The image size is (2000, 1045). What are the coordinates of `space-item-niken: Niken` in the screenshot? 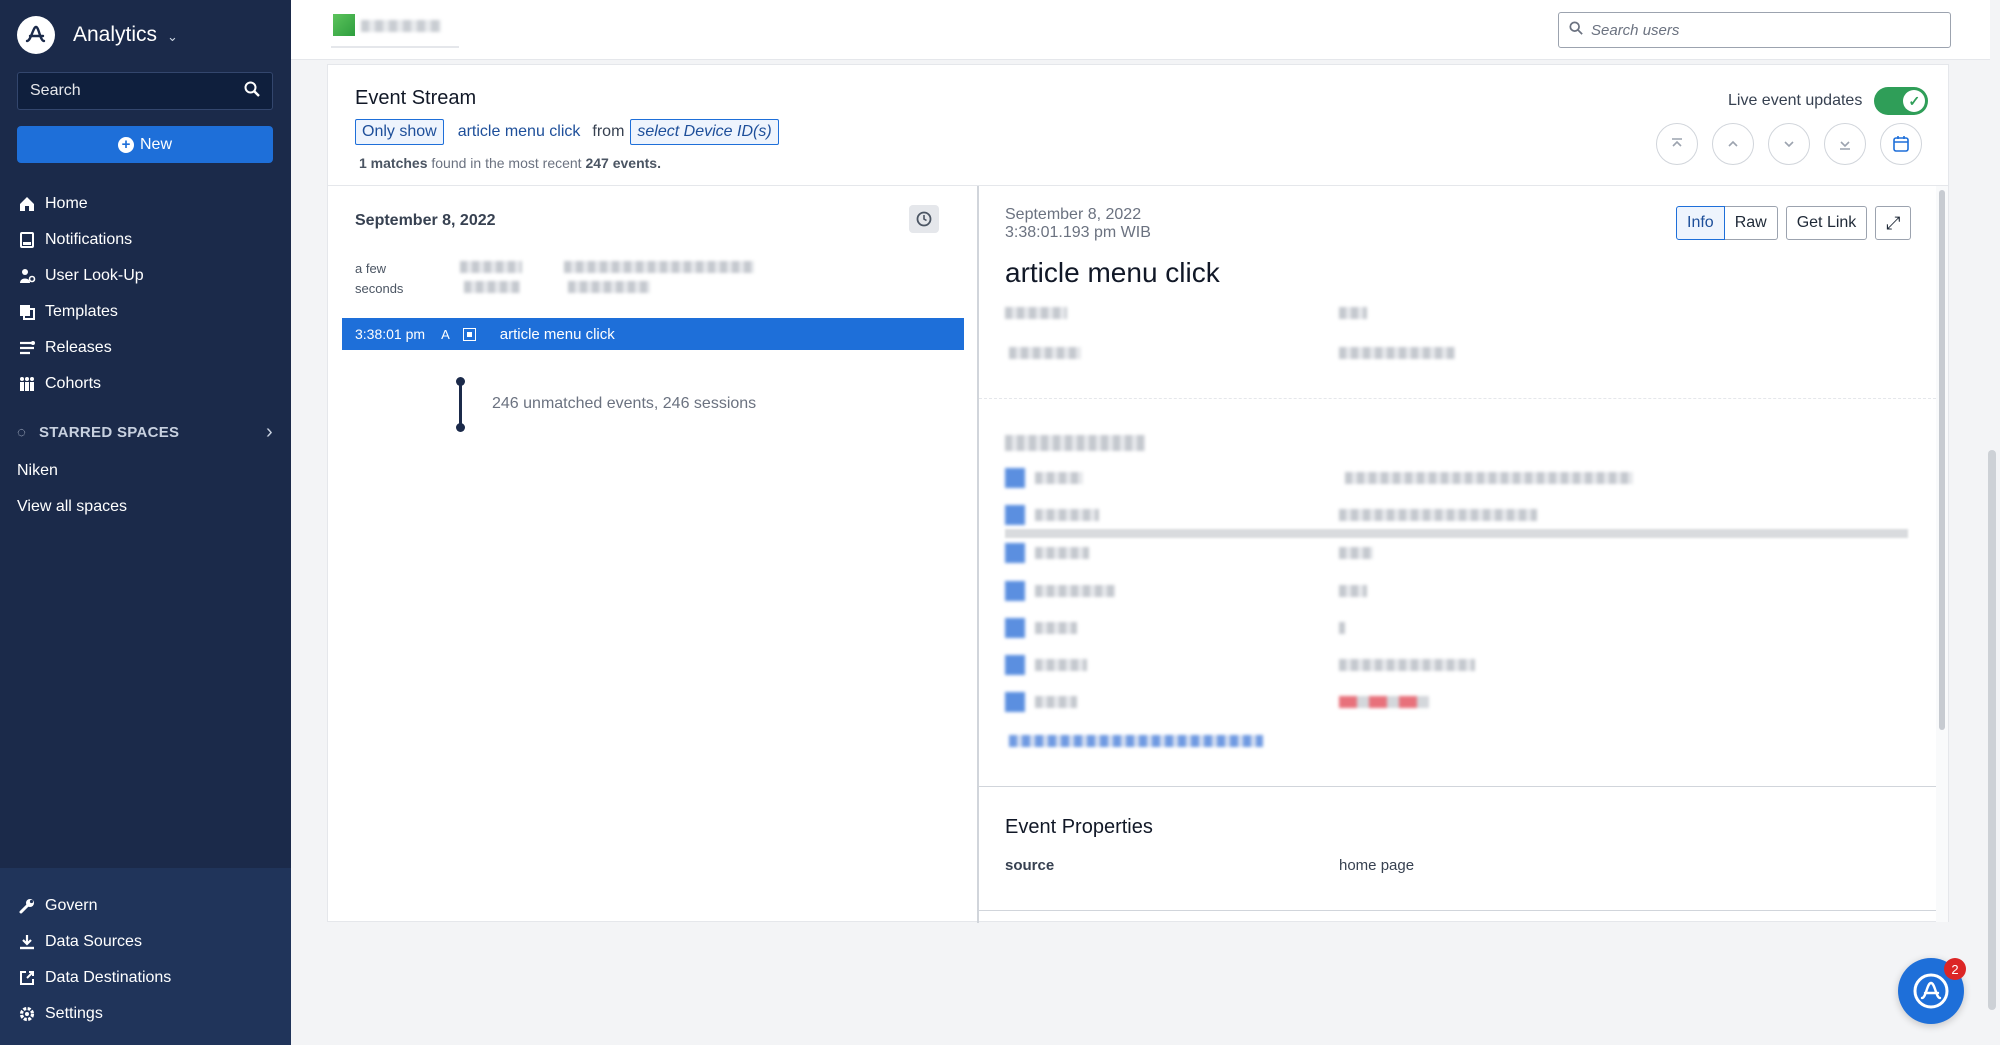 It's located at (37, 471).